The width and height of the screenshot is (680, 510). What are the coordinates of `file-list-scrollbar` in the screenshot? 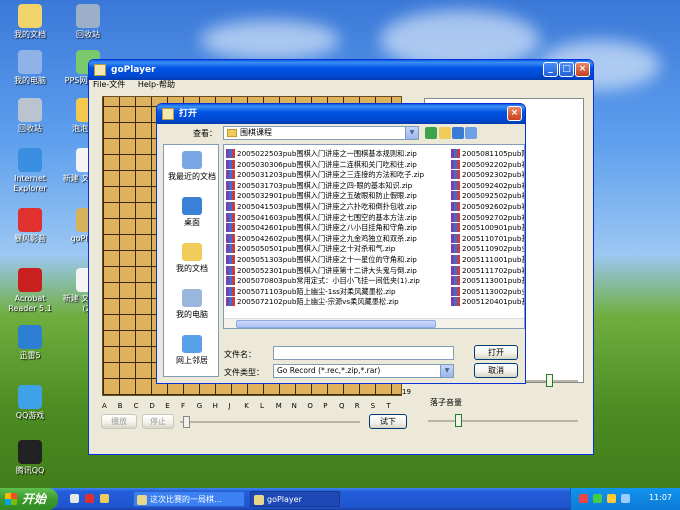 It's located at (374, 323).